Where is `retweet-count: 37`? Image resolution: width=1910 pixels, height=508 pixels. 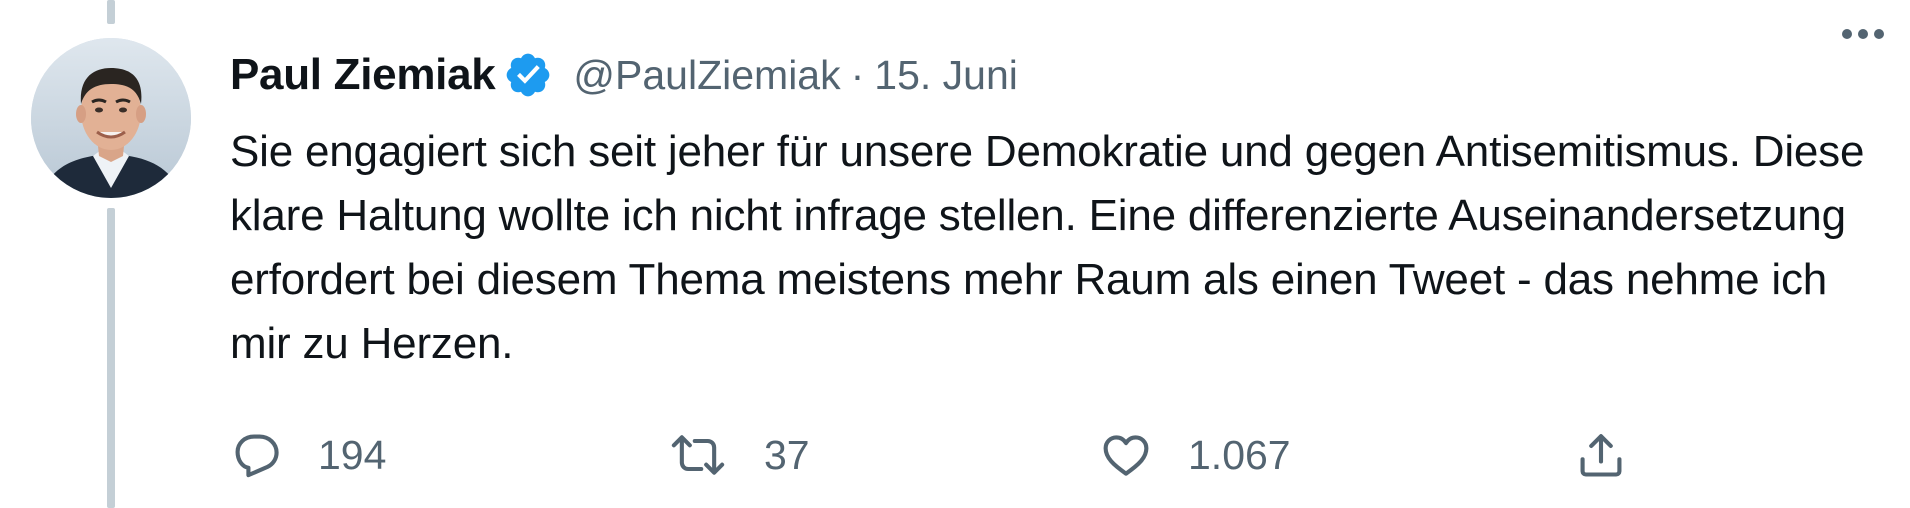 retweet-count: 37 is located at coordinates (787, 454).